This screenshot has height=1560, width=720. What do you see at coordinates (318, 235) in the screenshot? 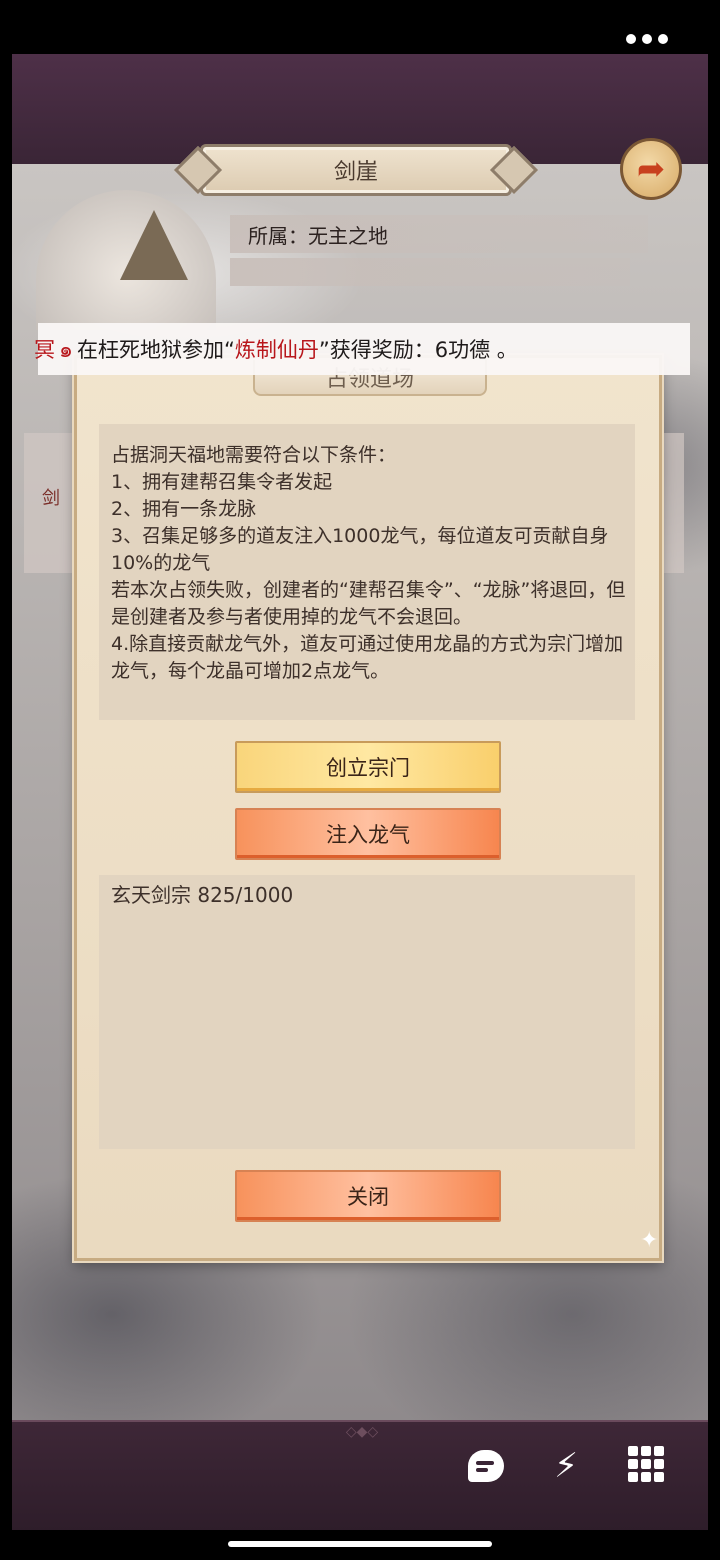
I see `affiliation-text: 所属：无主之地` at bounding box center [318, 235].